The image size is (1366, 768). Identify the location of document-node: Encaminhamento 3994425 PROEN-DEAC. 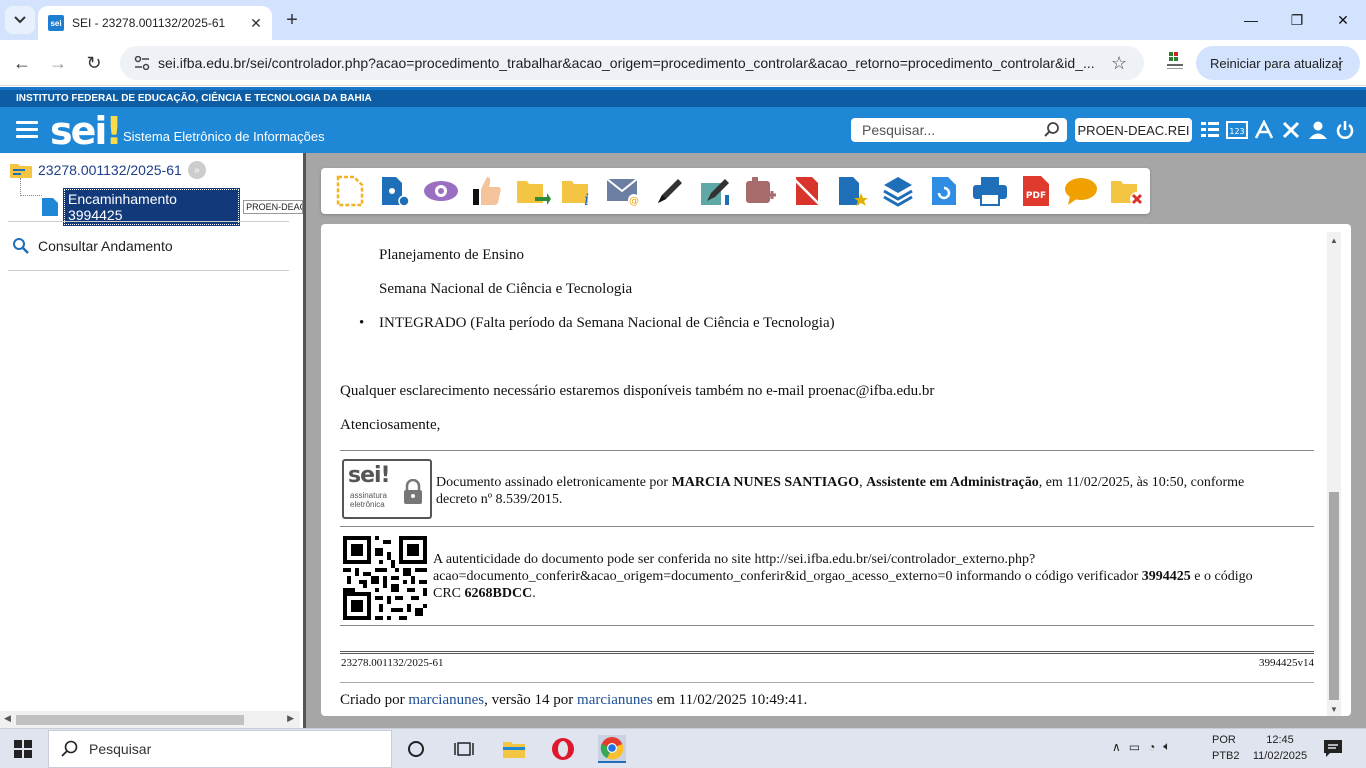
(172, 207).